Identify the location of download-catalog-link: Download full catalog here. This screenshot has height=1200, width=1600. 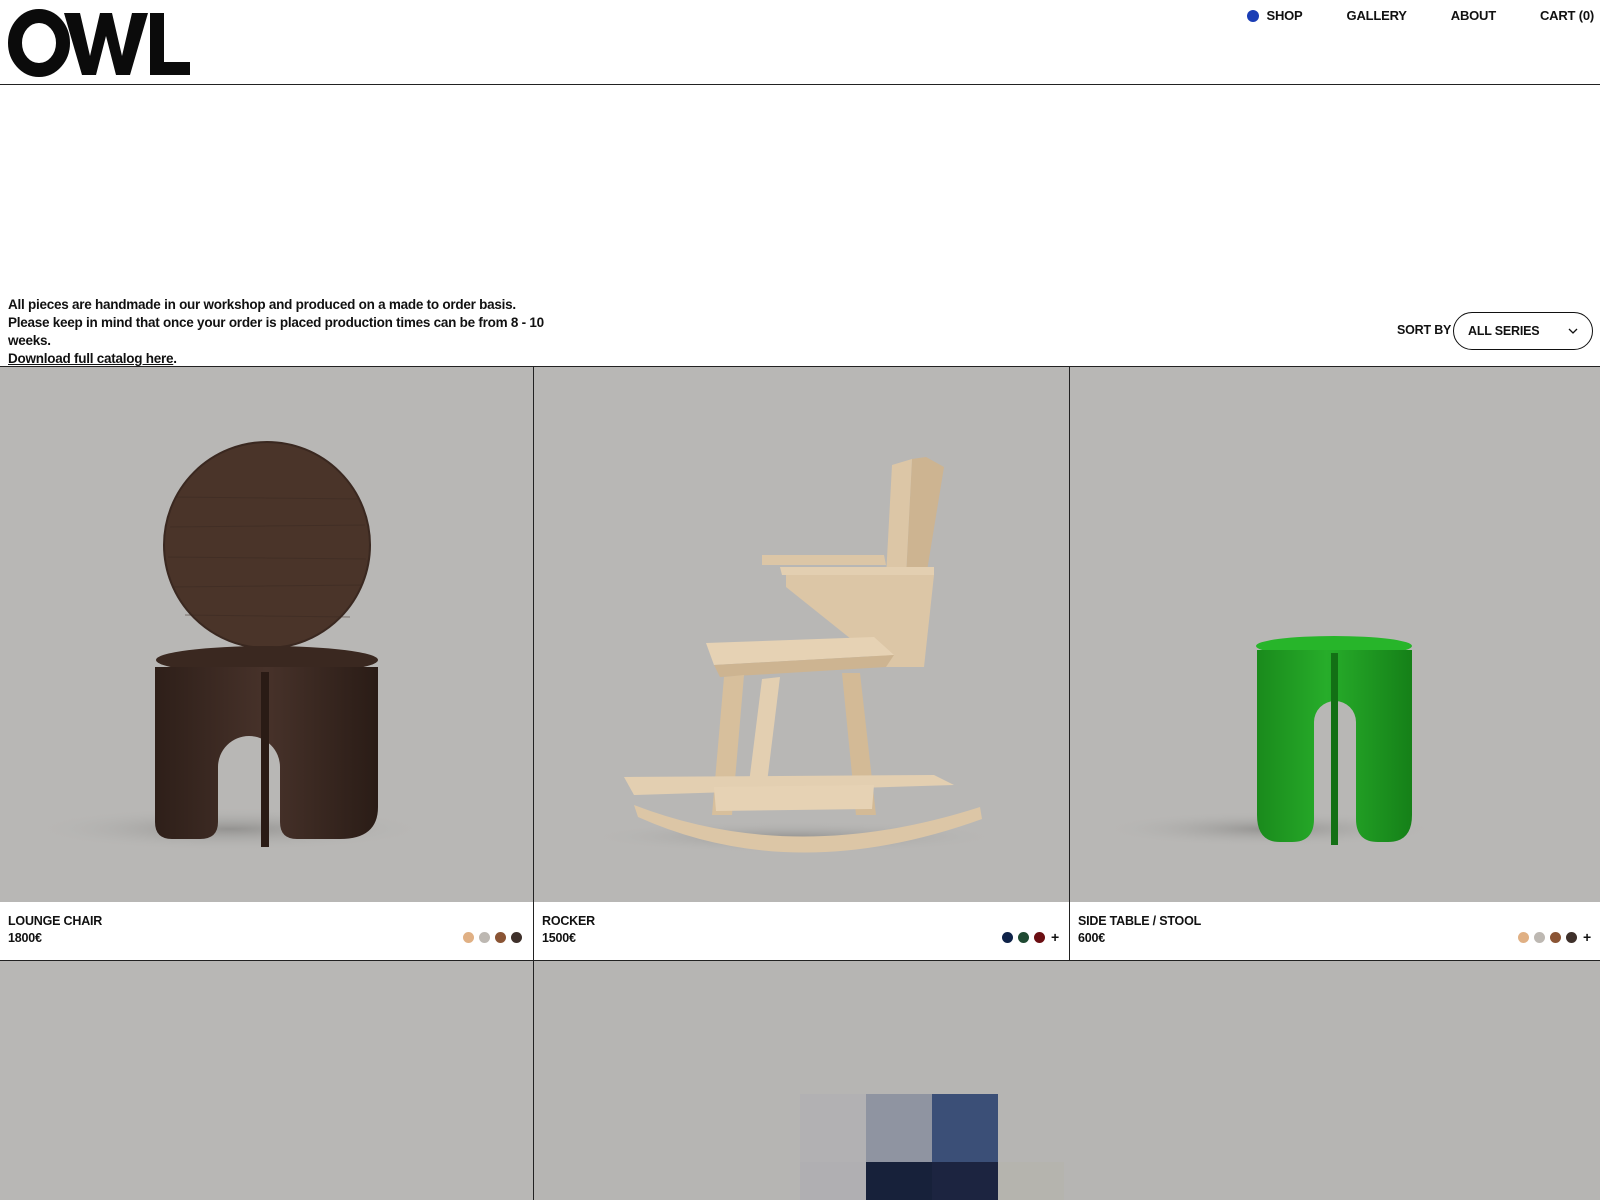
(91, 358).